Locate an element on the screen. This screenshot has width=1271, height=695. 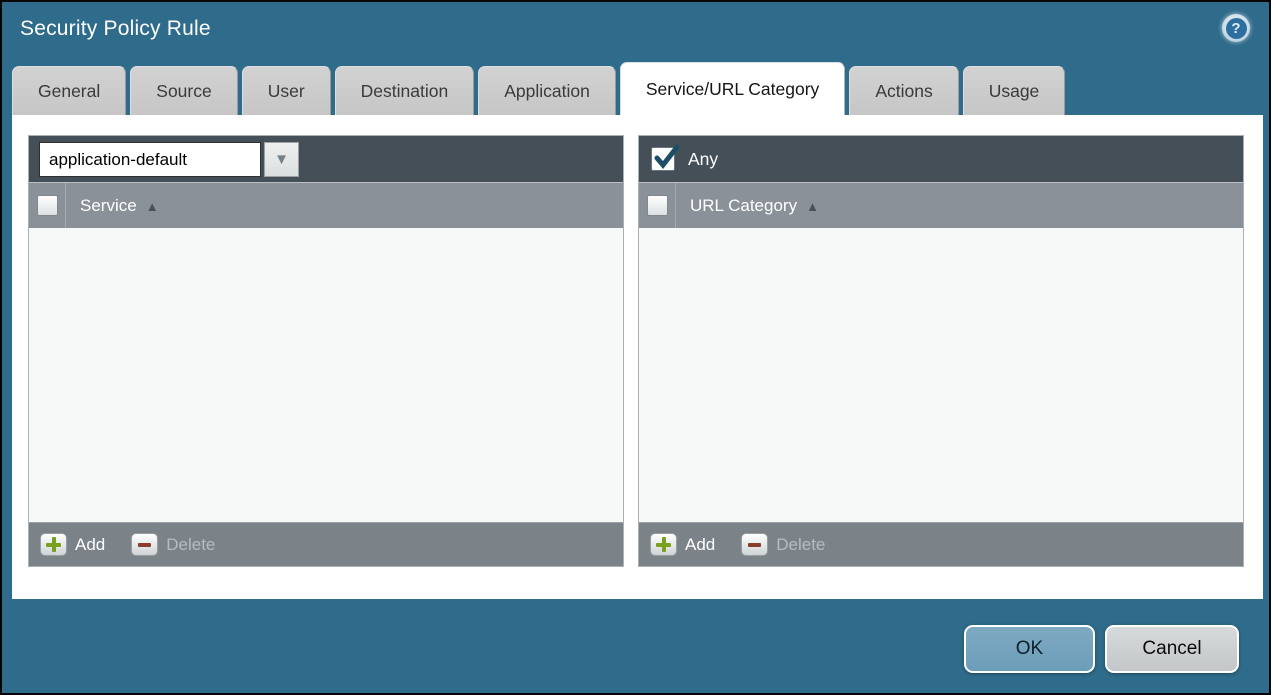
url-category-header-checkcell is located at coordinates (657, 205).